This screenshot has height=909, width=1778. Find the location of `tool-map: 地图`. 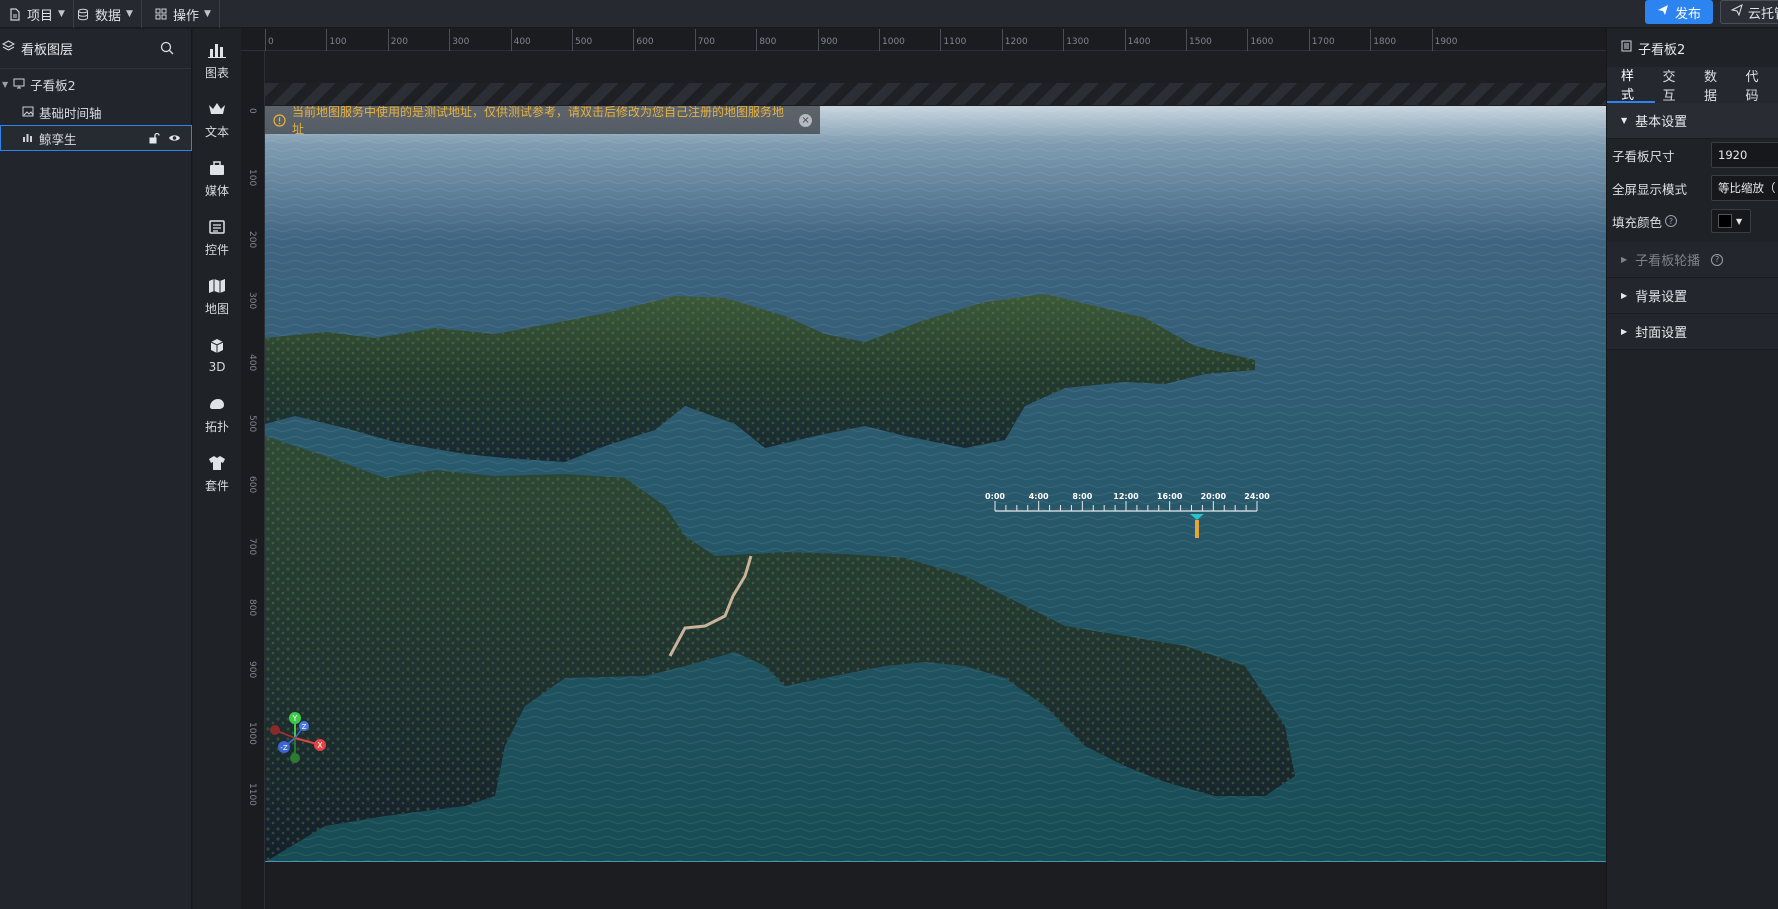

tool-map: 地图 is located at coordinates (217, 297).